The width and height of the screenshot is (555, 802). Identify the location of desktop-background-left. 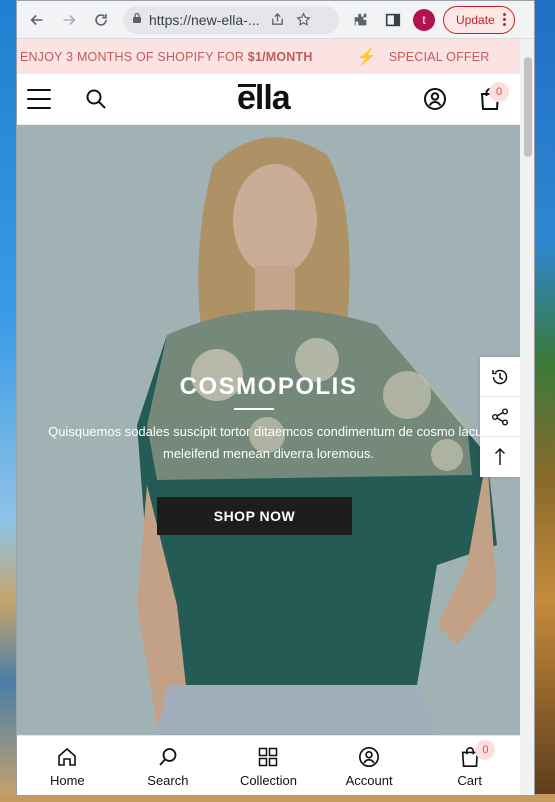
(8, 401).